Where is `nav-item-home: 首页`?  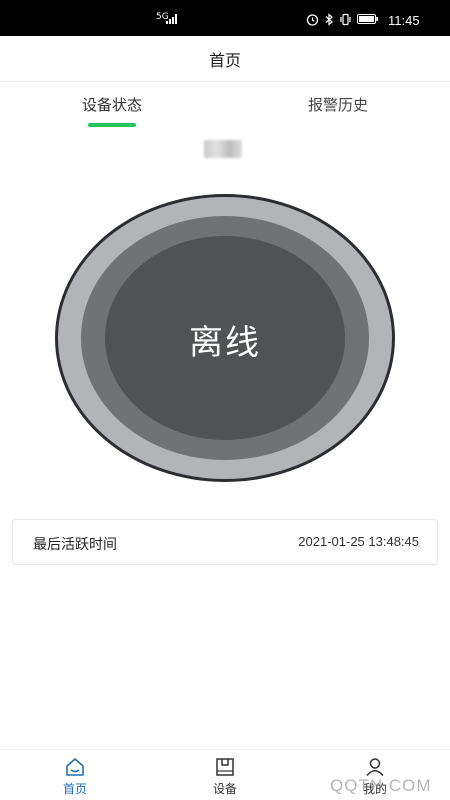
nav-item-home: 首页 is located at coordinates (75, 776).